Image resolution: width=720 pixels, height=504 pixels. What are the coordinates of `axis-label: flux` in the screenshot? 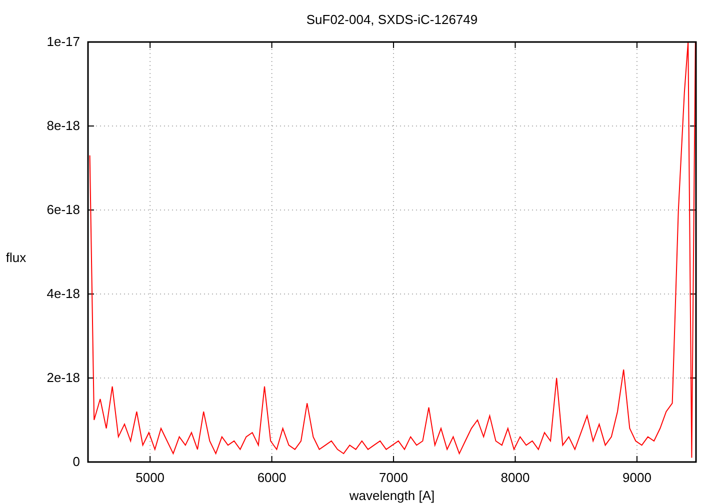 It's located at (16, 257).